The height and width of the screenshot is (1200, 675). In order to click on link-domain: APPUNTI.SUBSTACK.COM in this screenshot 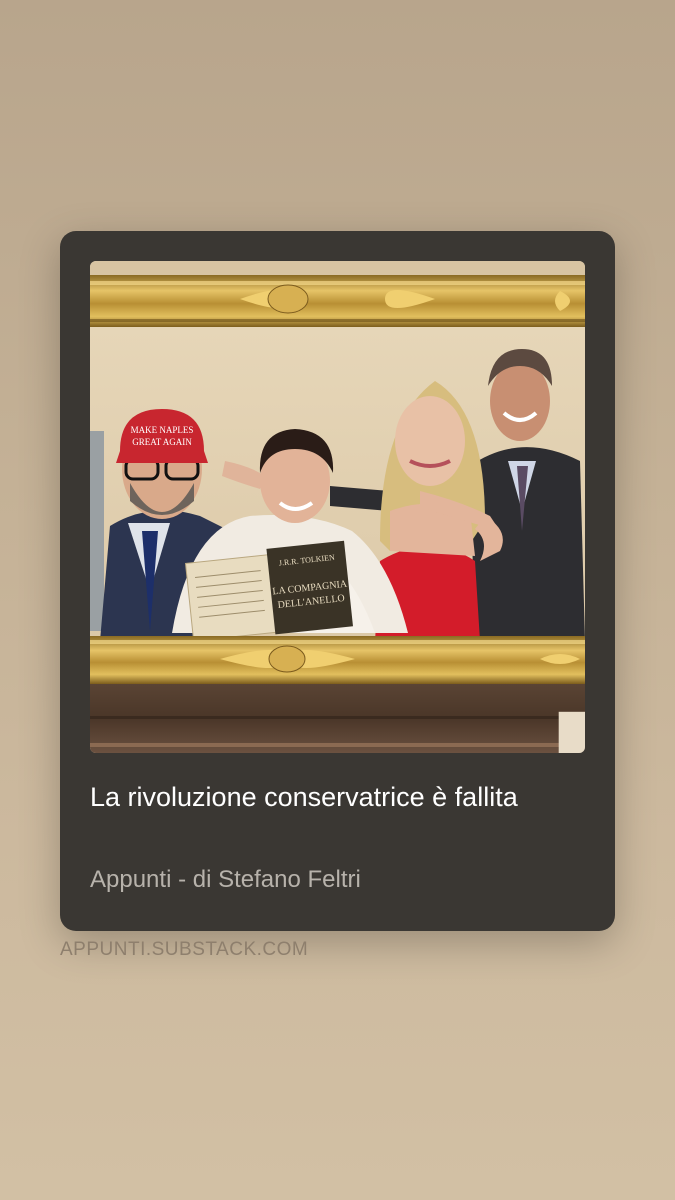, I will do `click(184, 950)`.